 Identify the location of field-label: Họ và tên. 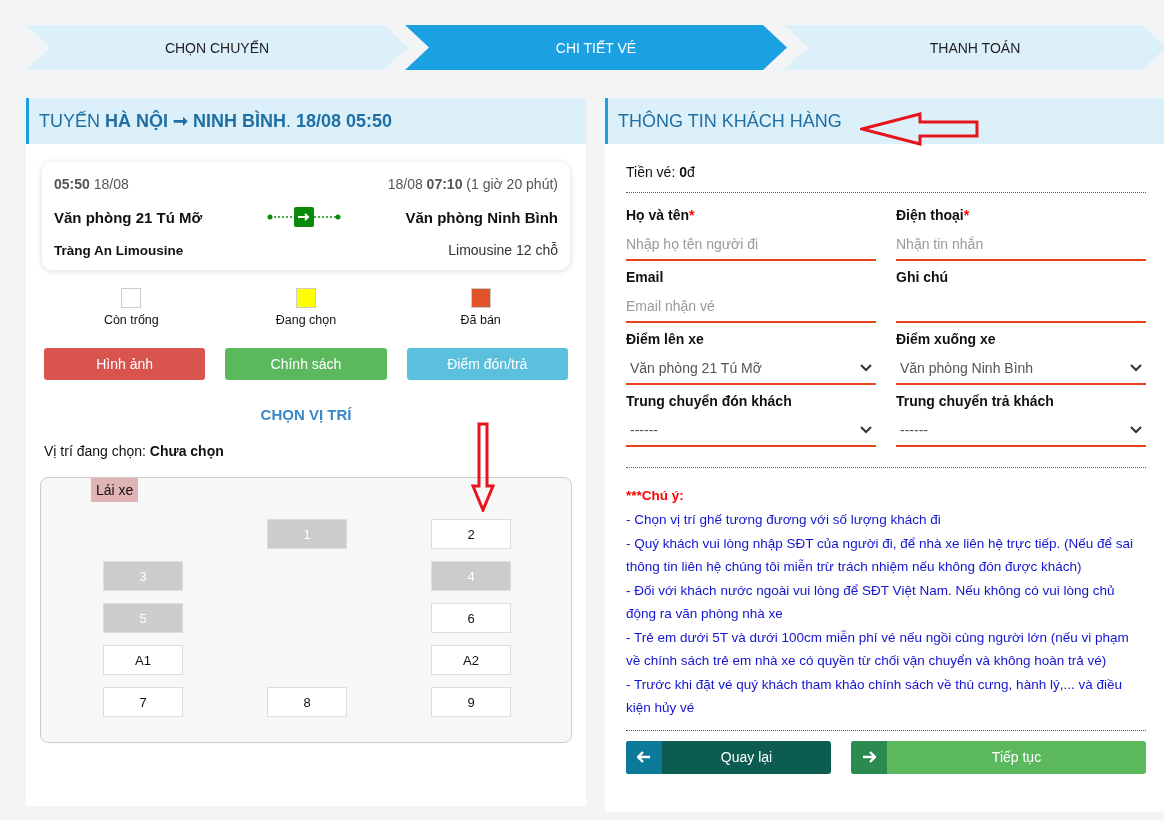
(657, 215).